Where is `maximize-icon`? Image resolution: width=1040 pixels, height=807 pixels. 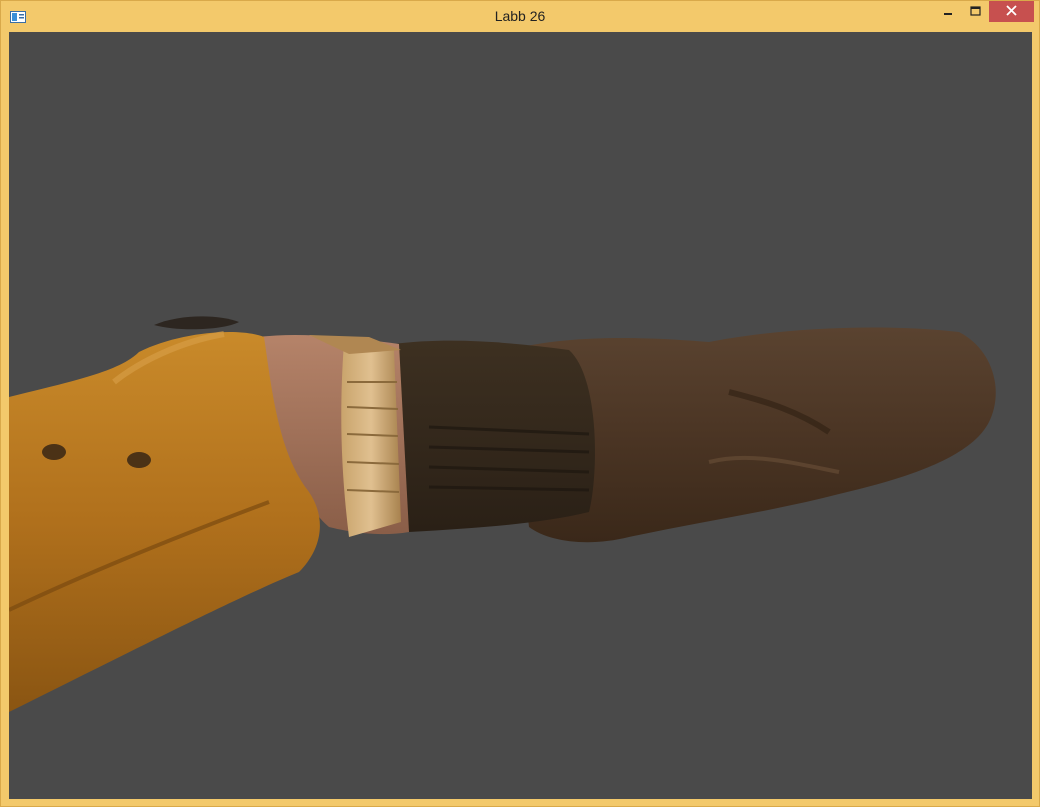
maximize-icon is located at coordinates (975, 12).